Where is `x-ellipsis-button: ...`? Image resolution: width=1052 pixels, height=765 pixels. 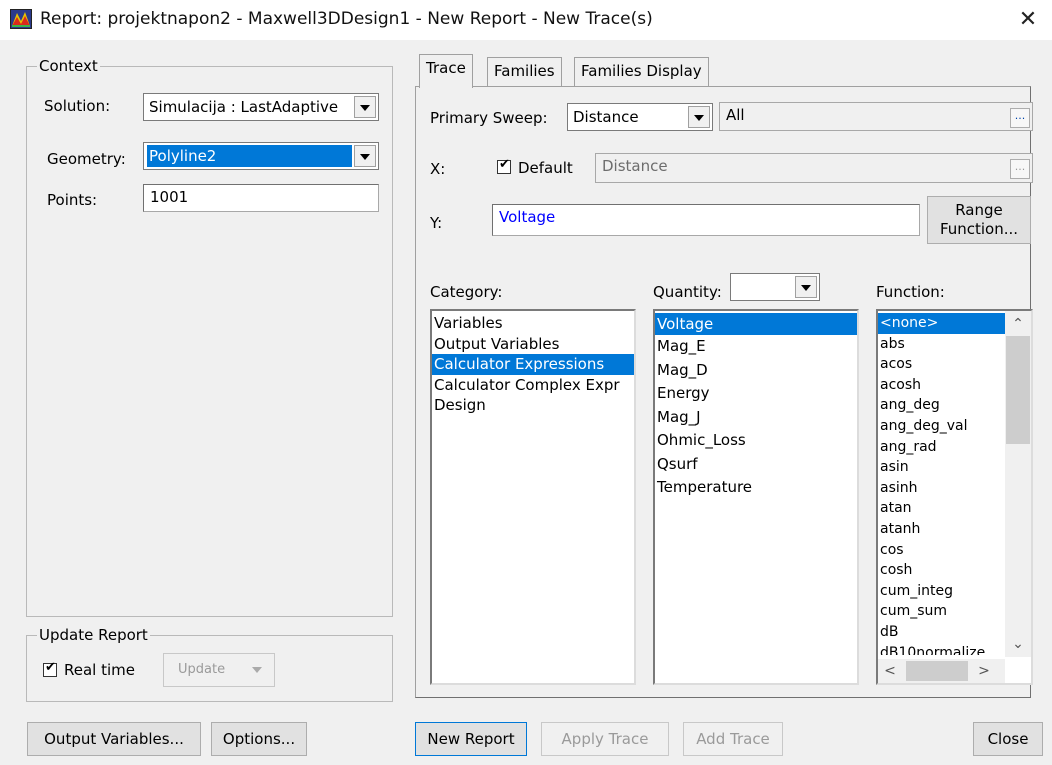 x-ellipsis-button: ... is located at coordinates (1020, 169).